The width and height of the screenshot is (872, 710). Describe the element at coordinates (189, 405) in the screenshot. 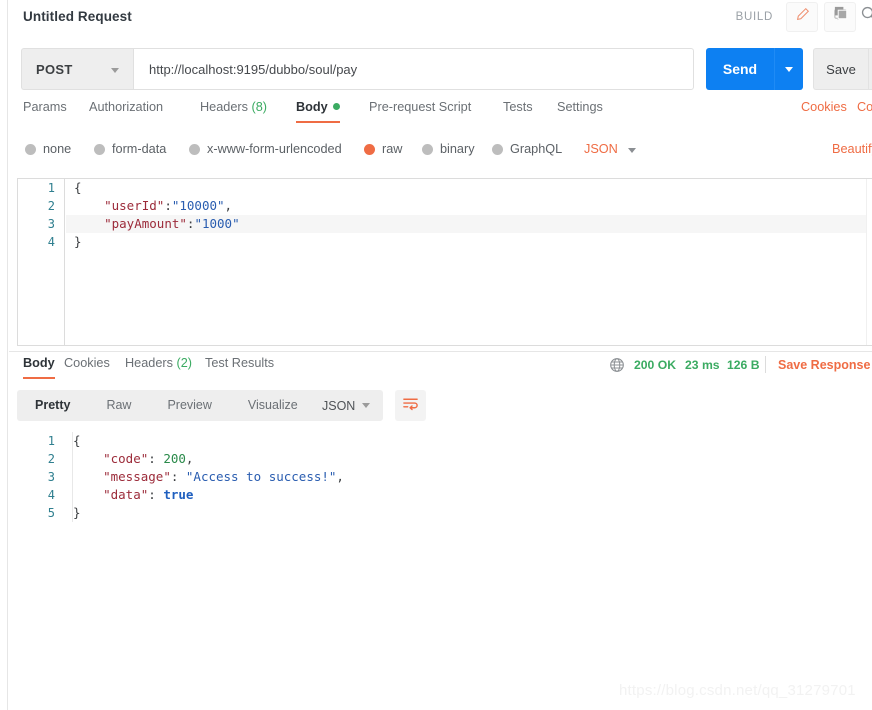

I see `response-view-preview: Preview` at that location.